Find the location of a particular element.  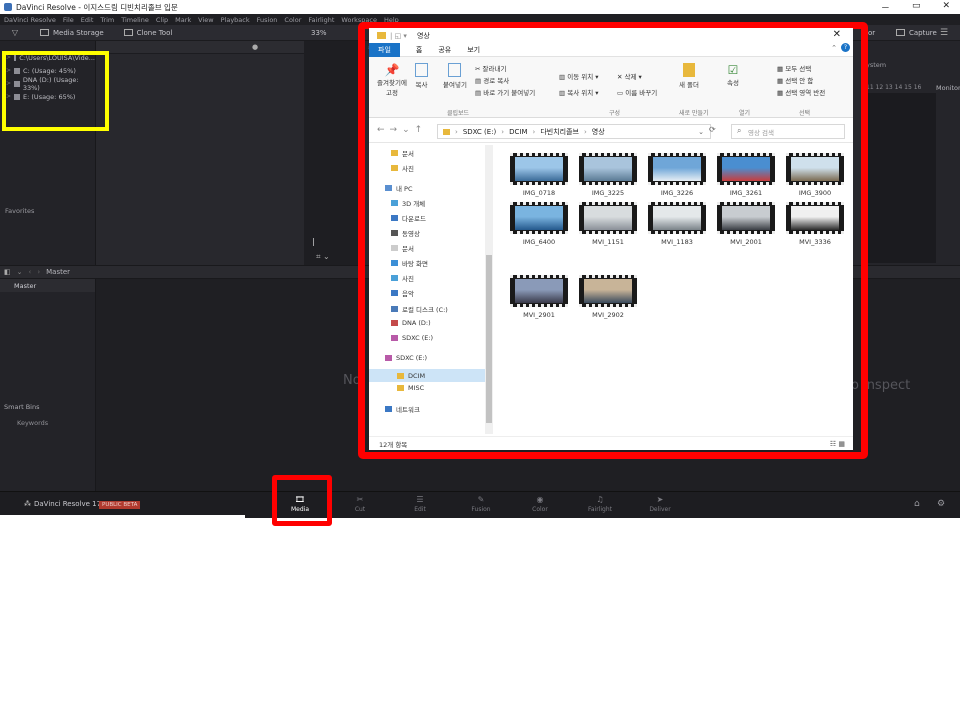

video-file-item: MVI_1151 is located at coordinates (608, 224).